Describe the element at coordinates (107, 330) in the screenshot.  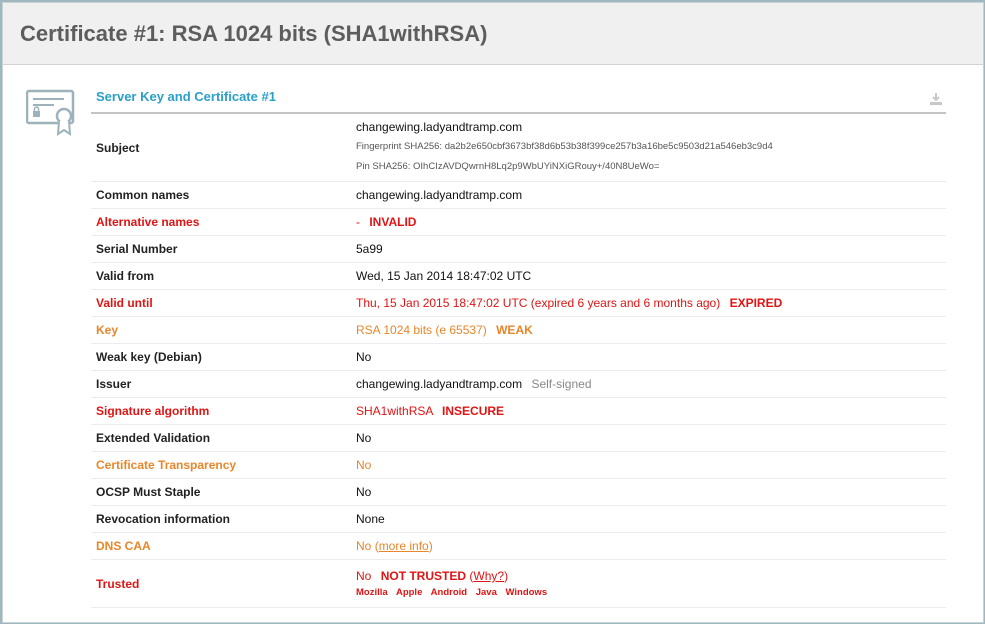
I see `row-label: Key` at that location.